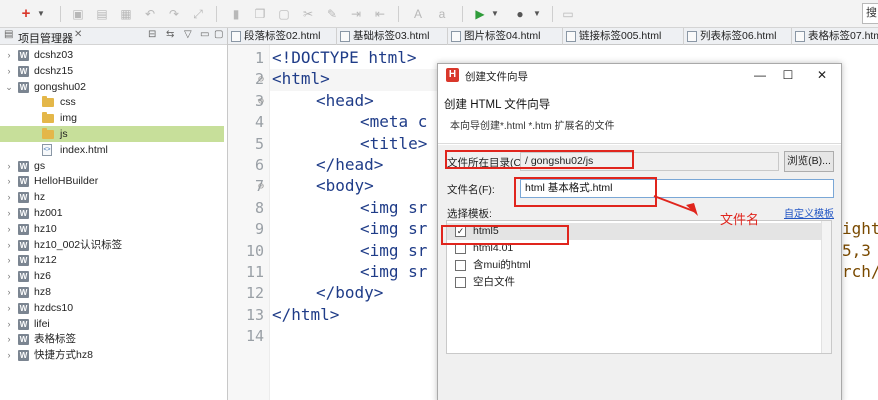 The height and width of the screenshot is (400, 878). Describe the element at coordinates (112, 308) in the screenshot. I see `tree-item: › Whzdcs10` at that location.